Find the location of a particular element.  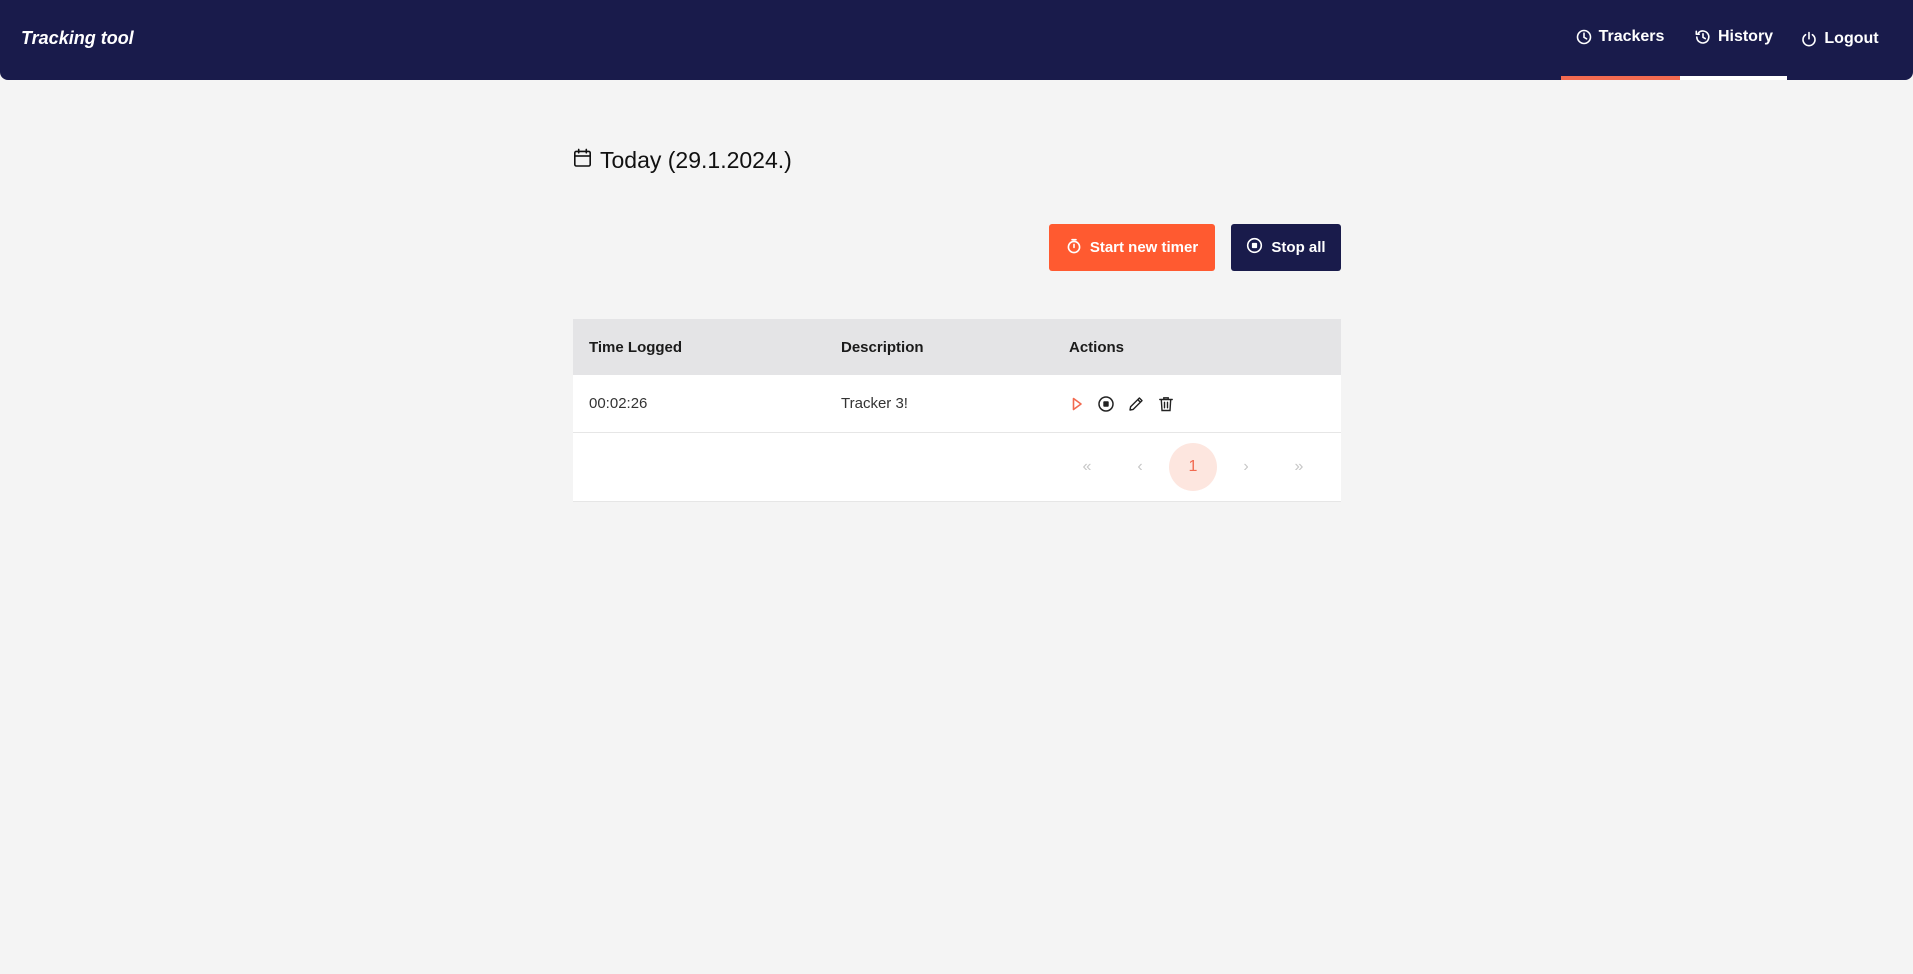

column-header-actions: Actions is located at coordinates (1097, 347).